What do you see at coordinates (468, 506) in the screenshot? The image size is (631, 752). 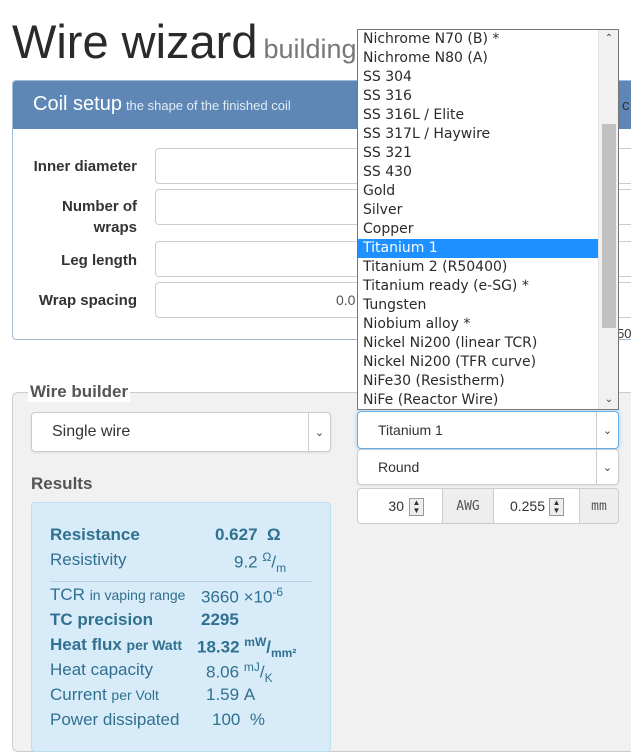 I see `gauge-unit: AWG` at bounding box center [468, 506].